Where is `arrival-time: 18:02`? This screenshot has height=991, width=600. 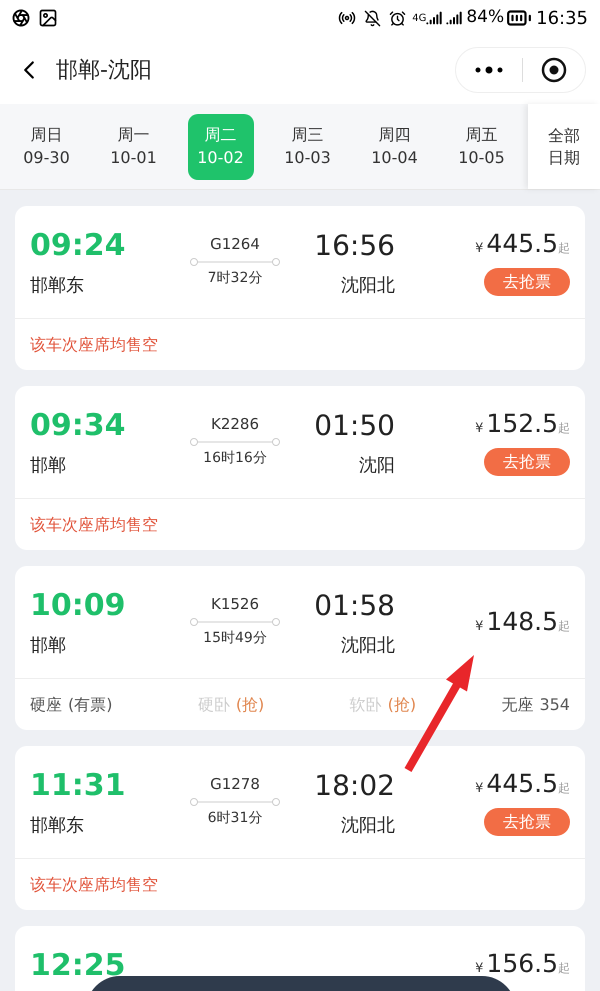 arrival-time: 18:02 is located at coordinates (354, 786).